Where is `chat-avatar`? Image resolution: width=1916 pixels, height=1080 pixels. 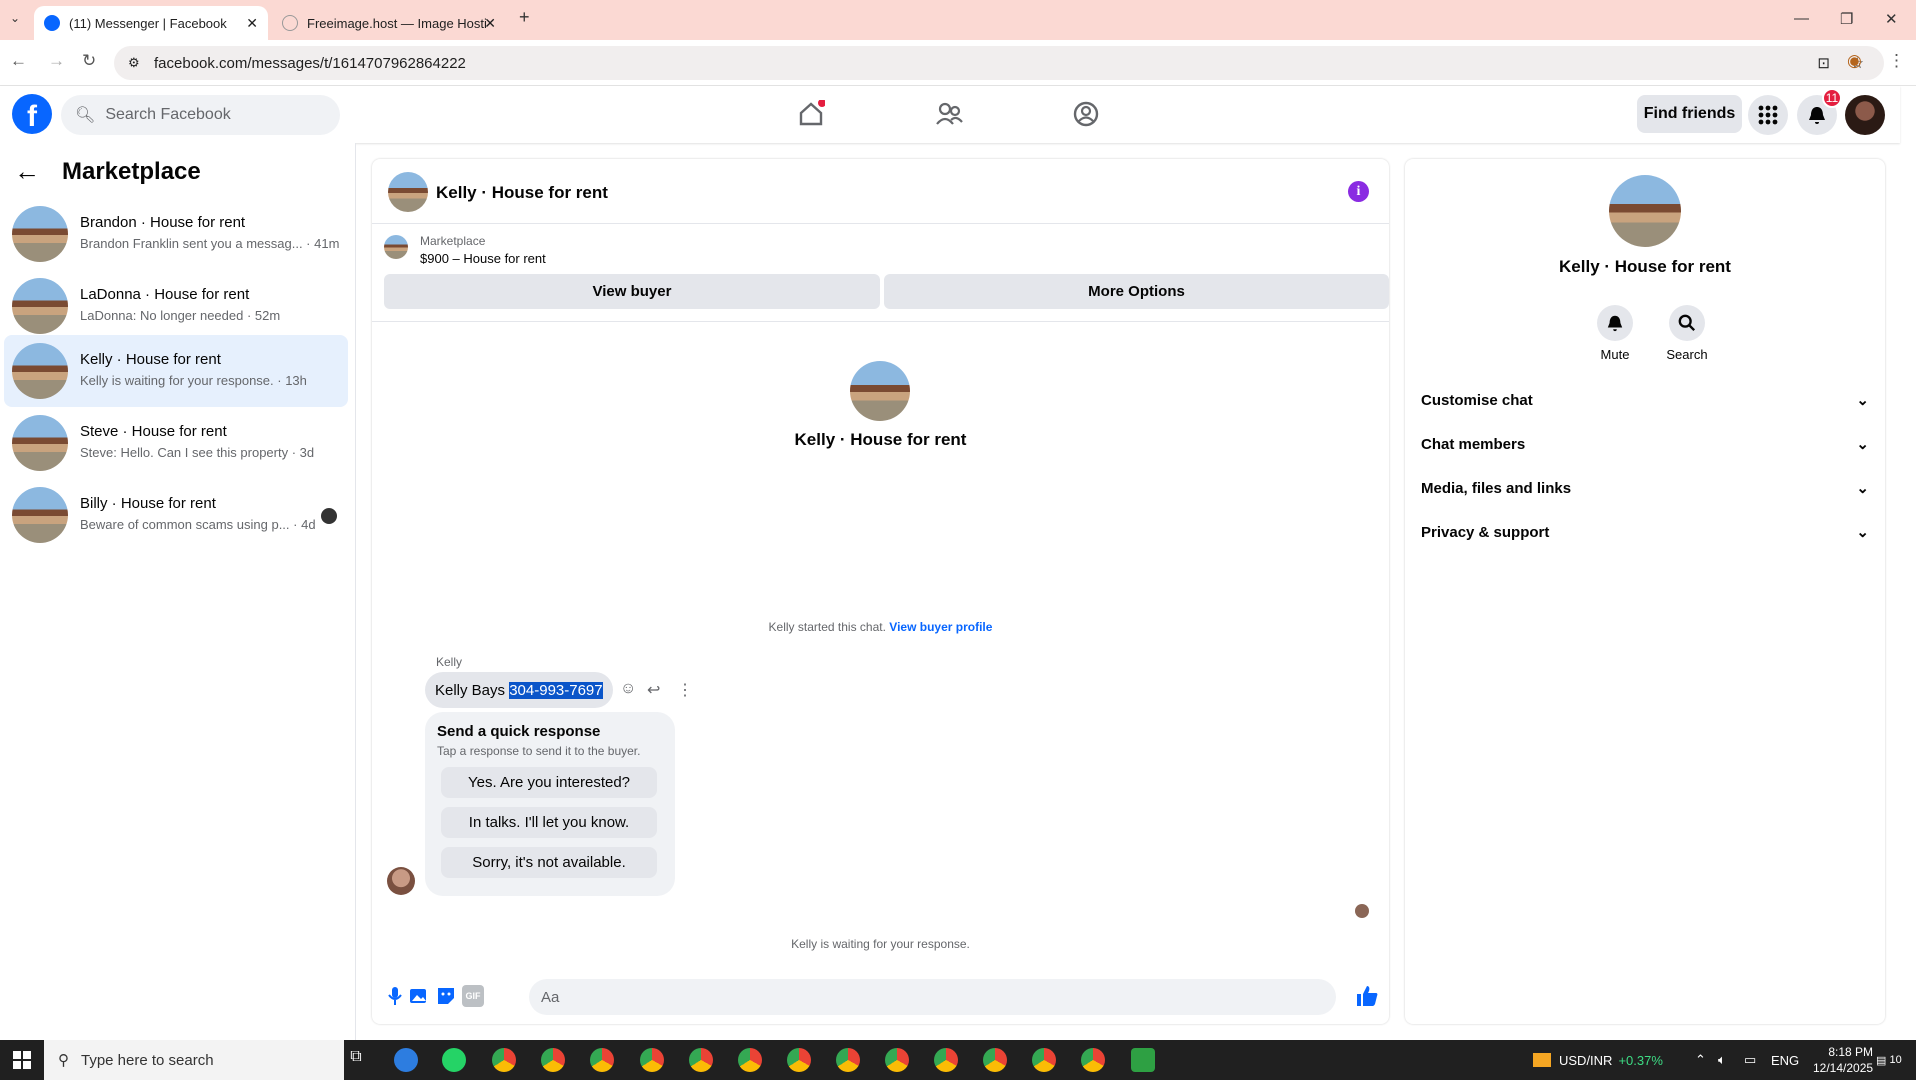
chat-avatar is located at coordinates (408, 192).